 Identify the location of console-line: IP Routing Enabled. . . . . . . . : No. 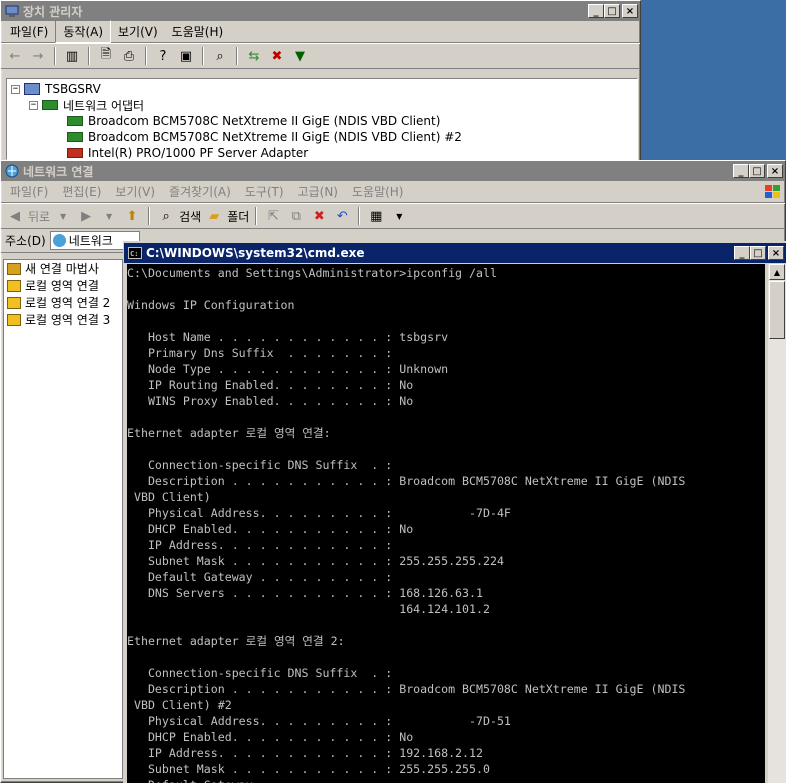
(270, 385).